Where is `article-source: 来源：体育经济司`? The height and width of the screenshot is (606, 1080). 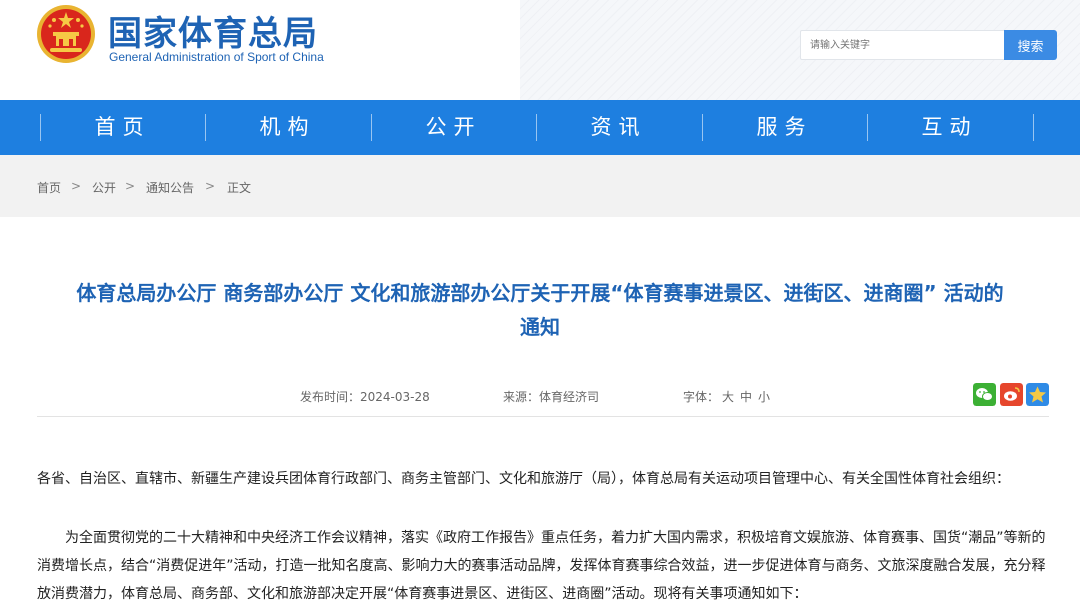 article-source: 来源：体育经济司 is located at coordinates (551, 397).